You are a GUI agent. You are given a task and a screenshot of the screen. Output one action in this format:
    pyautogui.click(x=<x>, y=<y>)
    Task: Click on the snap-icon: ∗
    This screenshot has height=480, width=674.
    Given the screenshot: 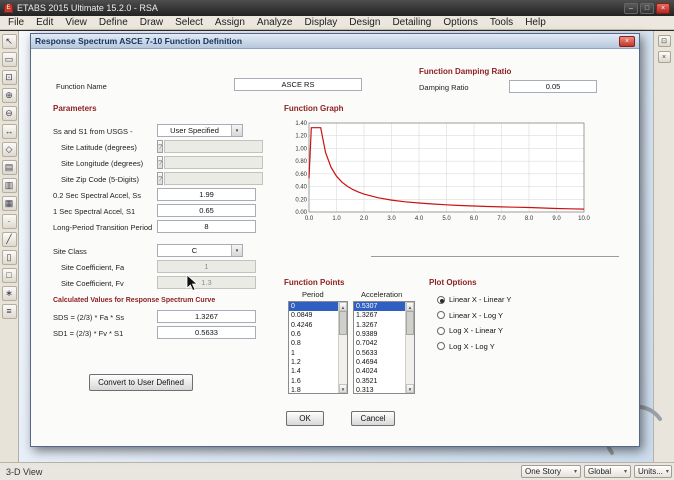 What is the action you would take?
    pyautogui.click(x=9, y=293)
    